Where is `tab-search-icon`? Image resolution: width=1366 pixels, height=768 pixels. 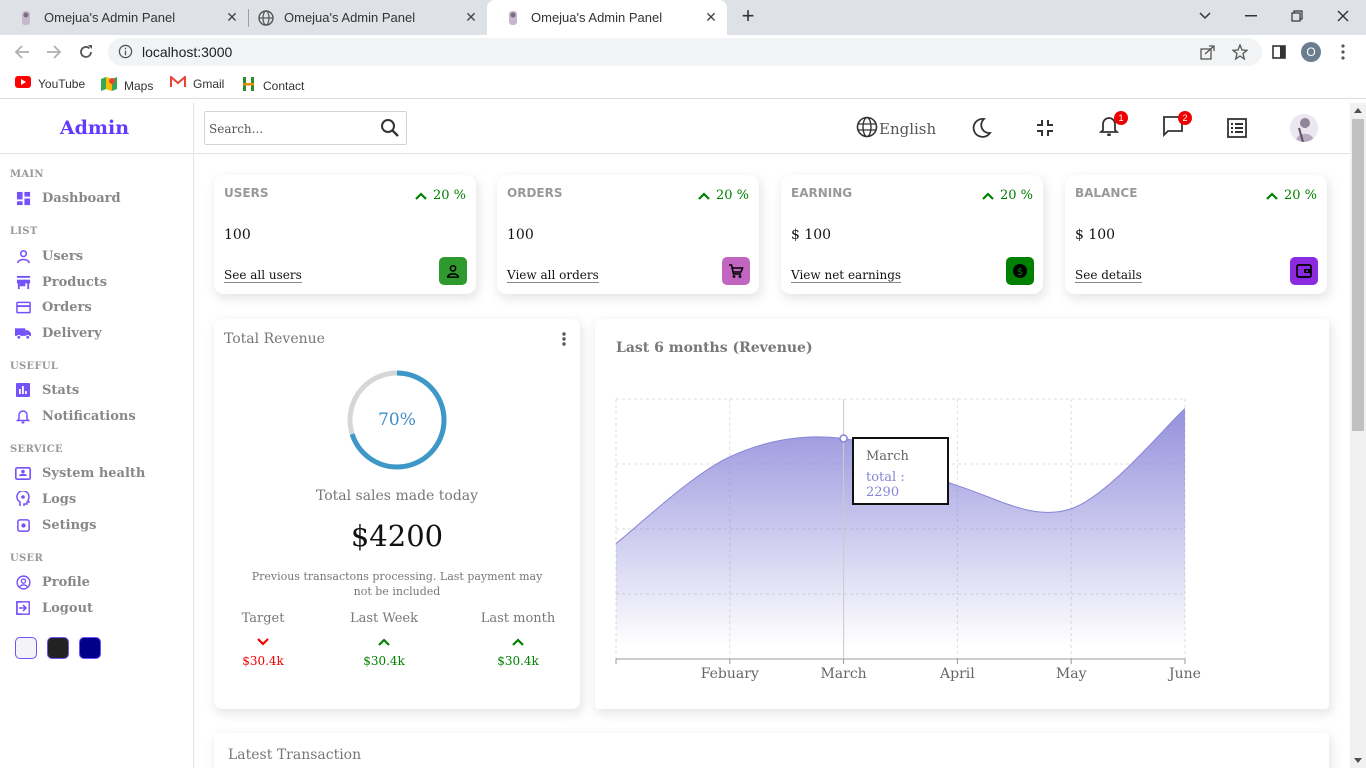 tab-search-icon is located at coordinates (1205, 16).